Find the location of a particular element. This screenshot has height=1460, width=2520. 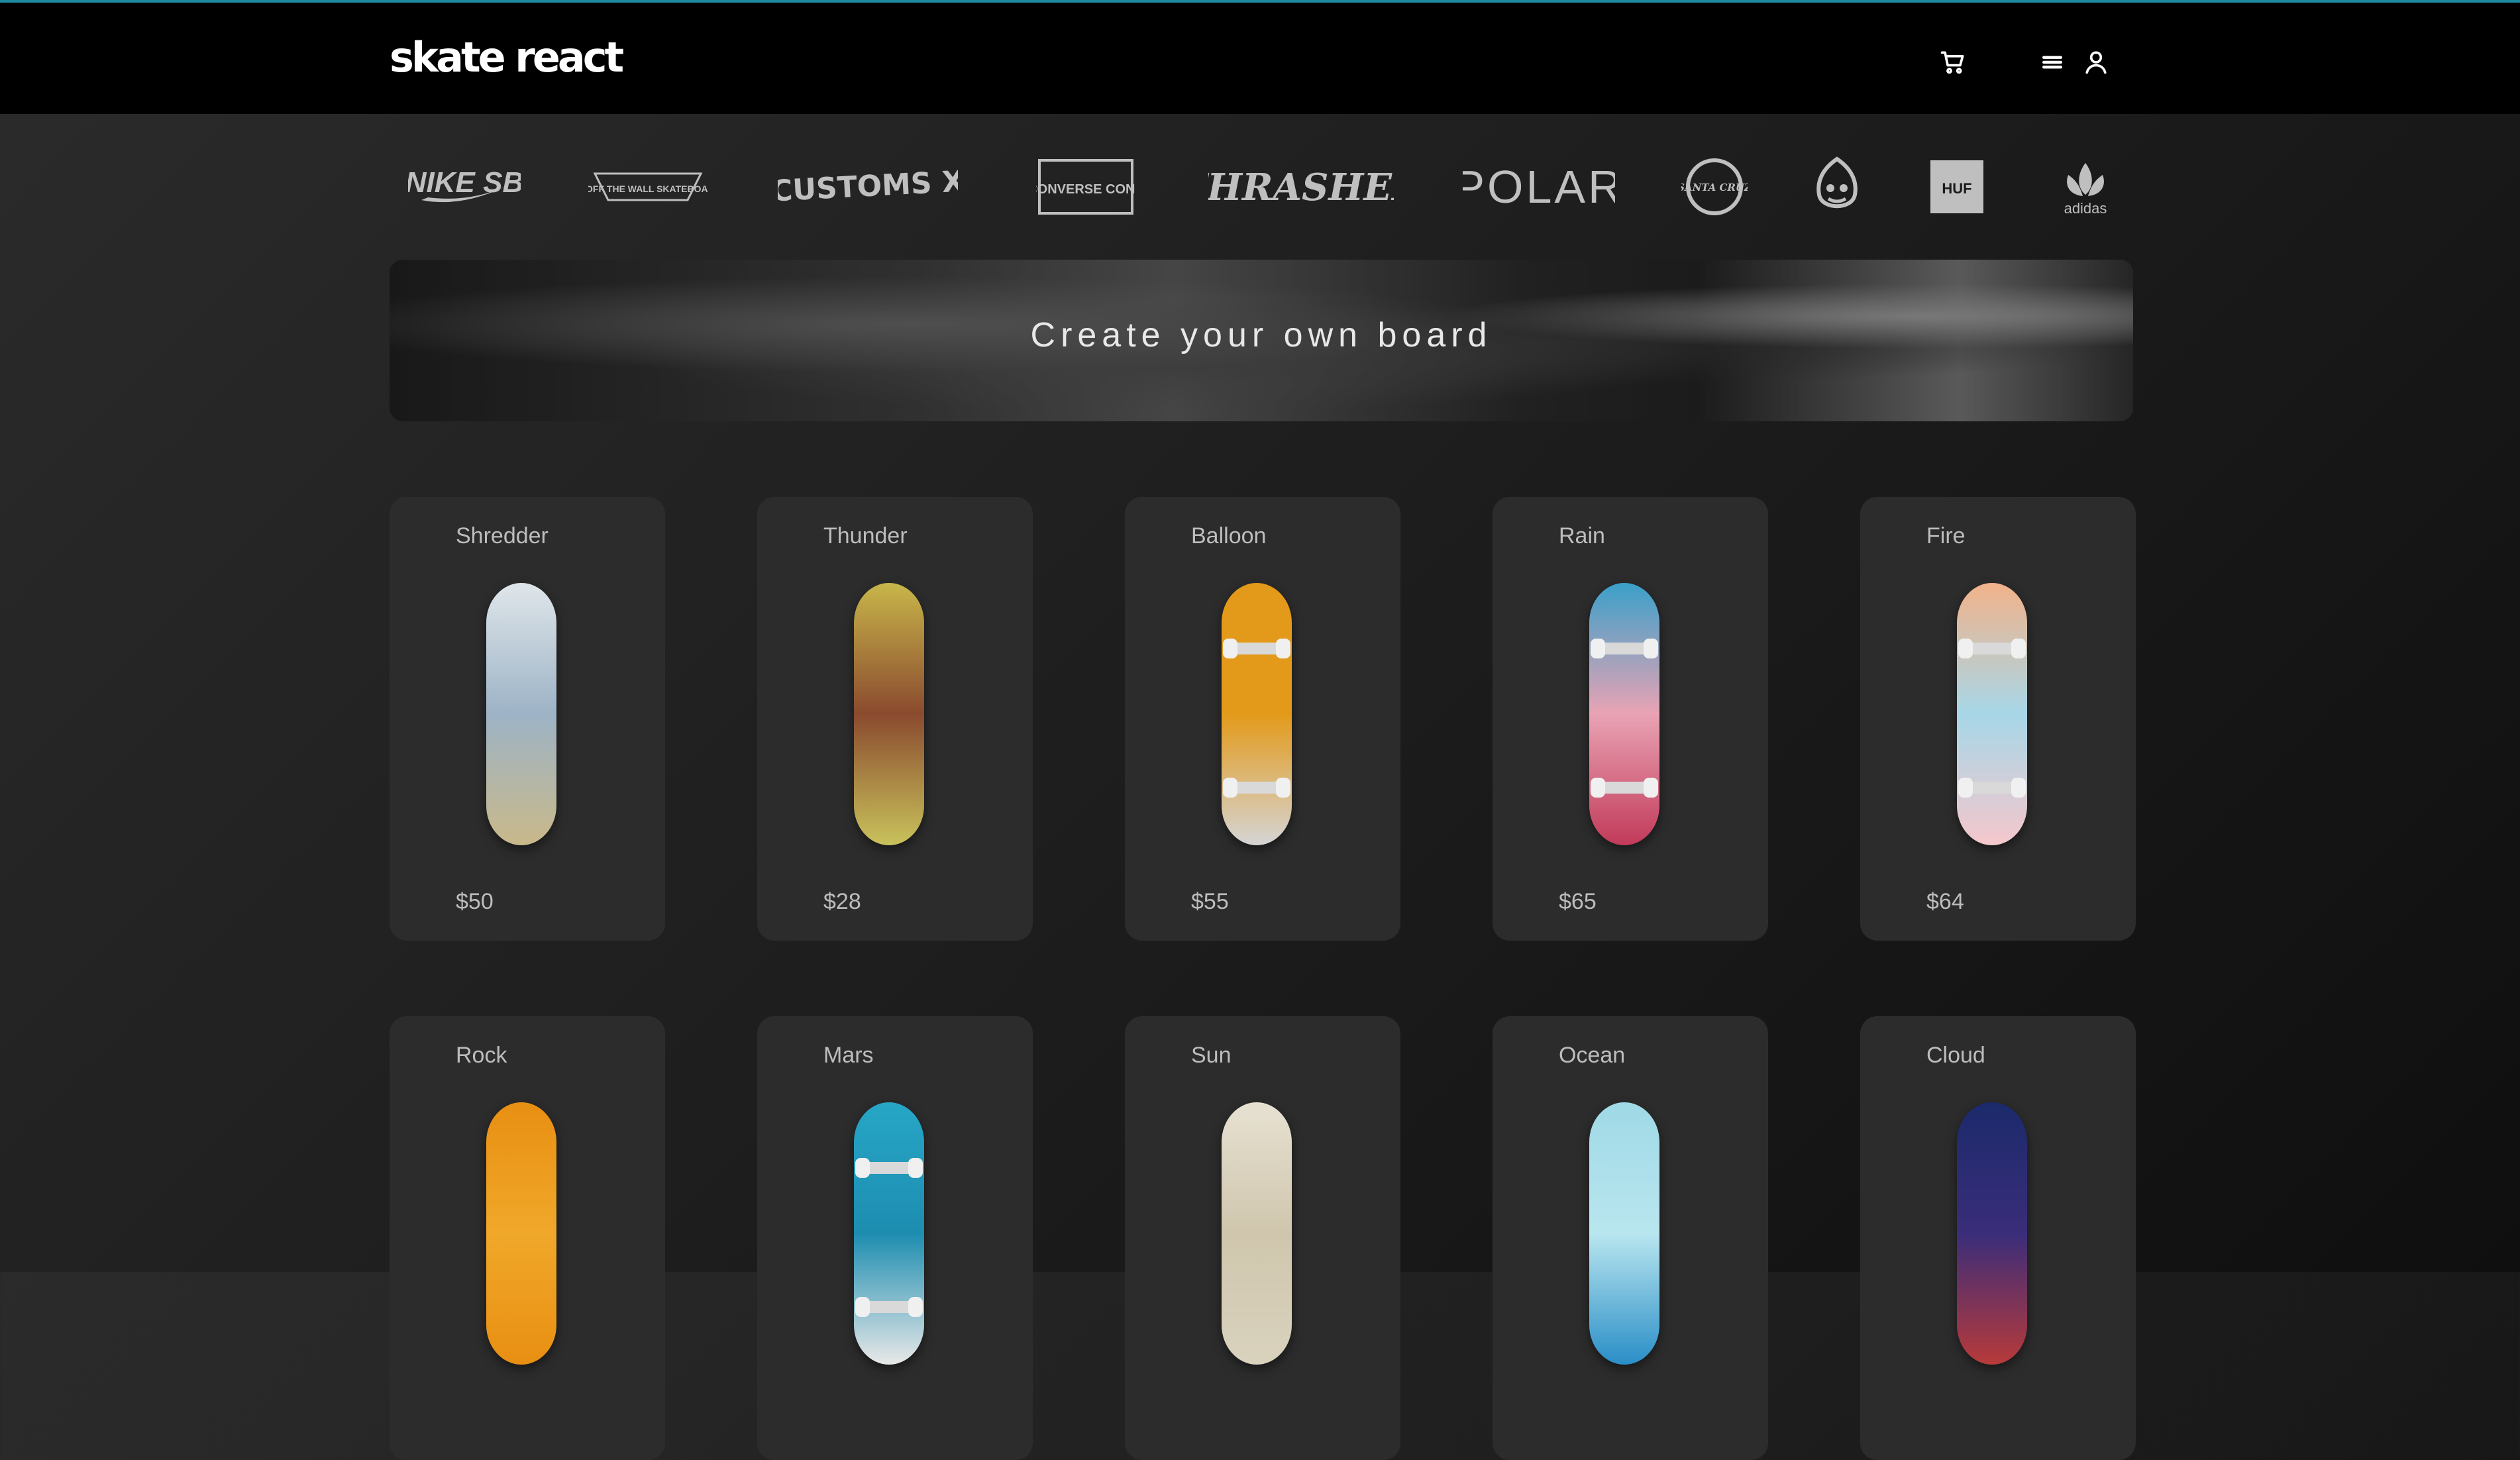

product-name: Ocean is located at coordinates (1592, 1055).